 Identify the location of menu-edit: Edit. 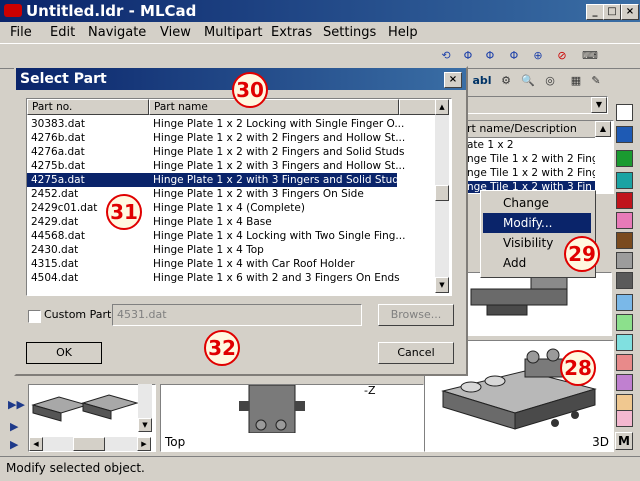
(62, 32).